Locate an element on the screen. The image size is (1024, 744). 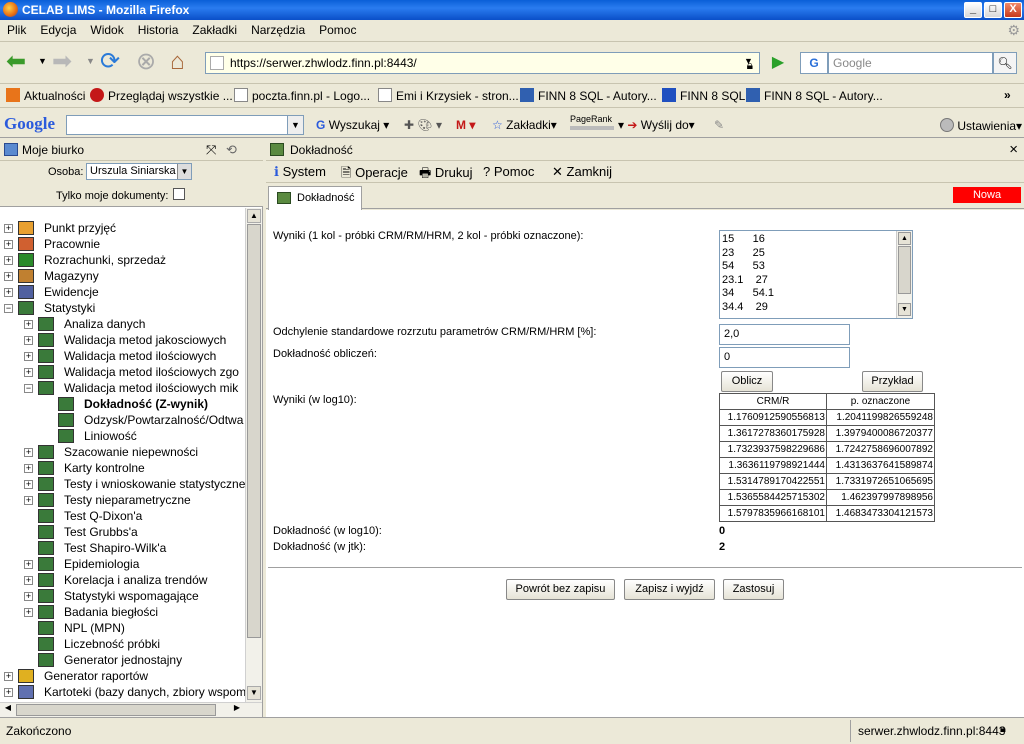
stop-icon: ⊗ is located at coordinates (146, 62).